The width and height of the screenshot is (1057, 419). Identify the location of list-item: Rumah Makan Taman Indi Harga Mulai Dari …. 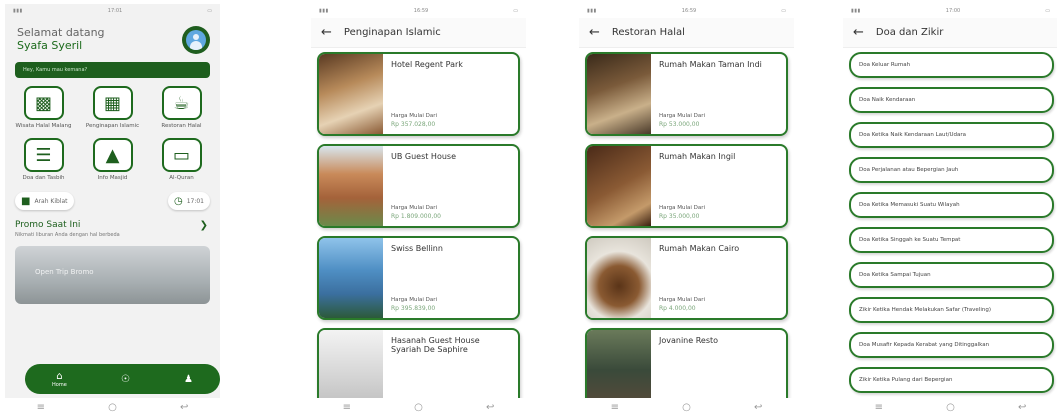
(686, 94).